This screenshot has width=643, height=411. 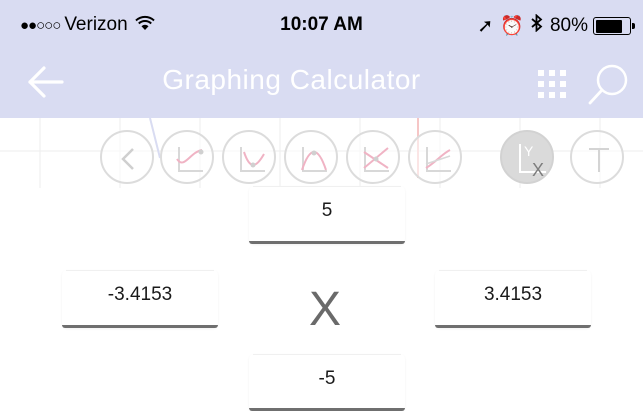 What do you see at coordinates (187, 157) in the screenshot?
I see `curve-point-icon` at bounding box center [187, 157].